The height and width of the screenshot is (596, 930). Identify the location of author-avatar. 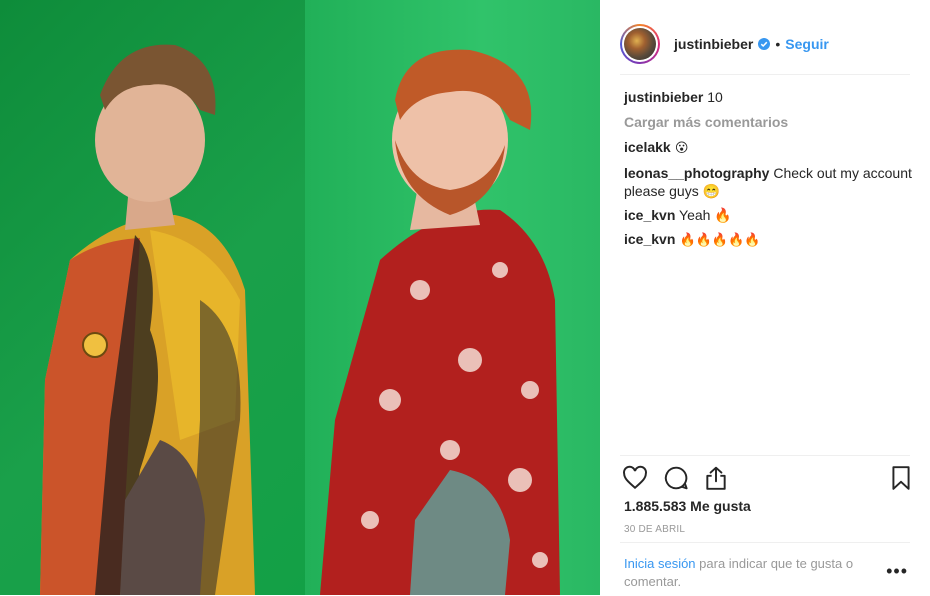
(640, 44).